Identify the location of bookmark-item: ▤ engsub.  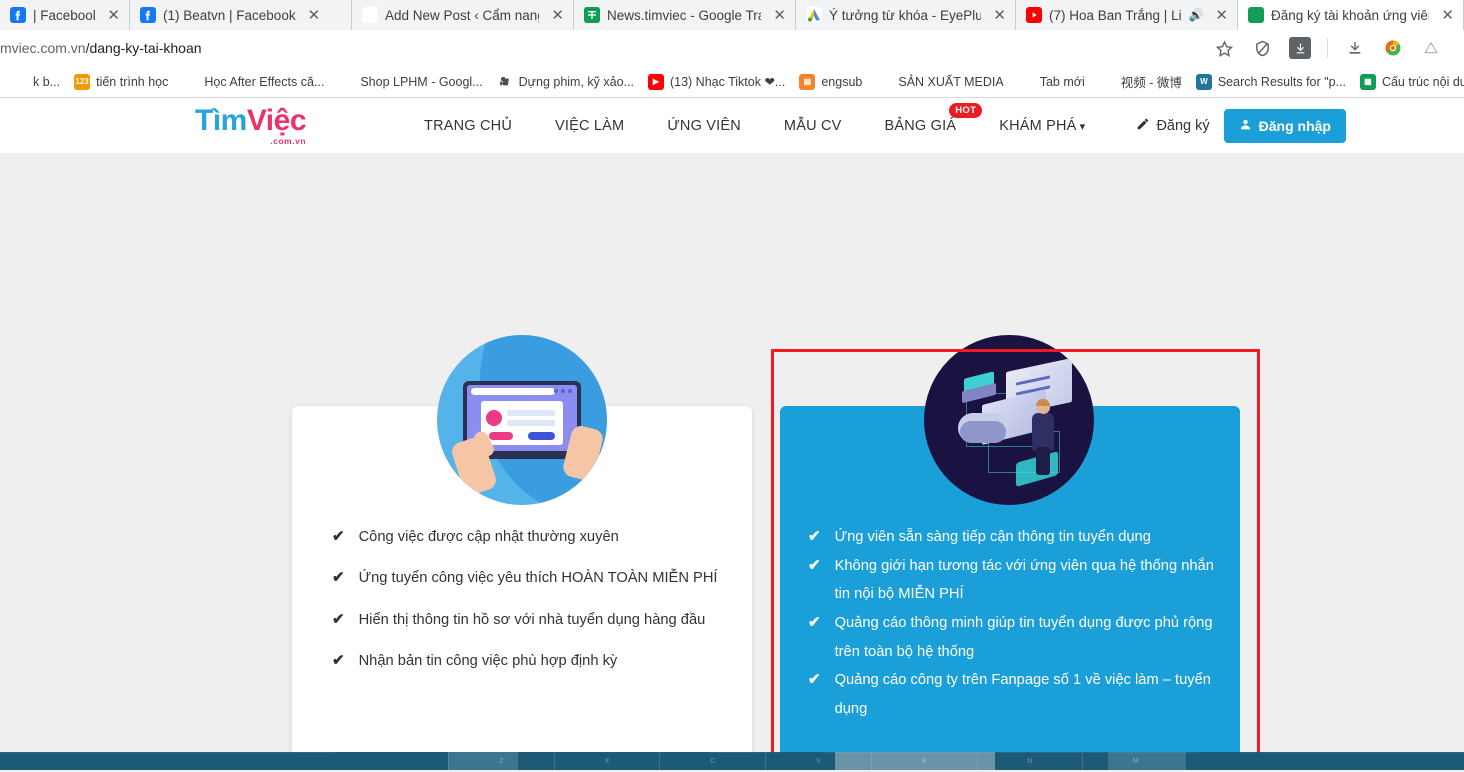
(830, 82).